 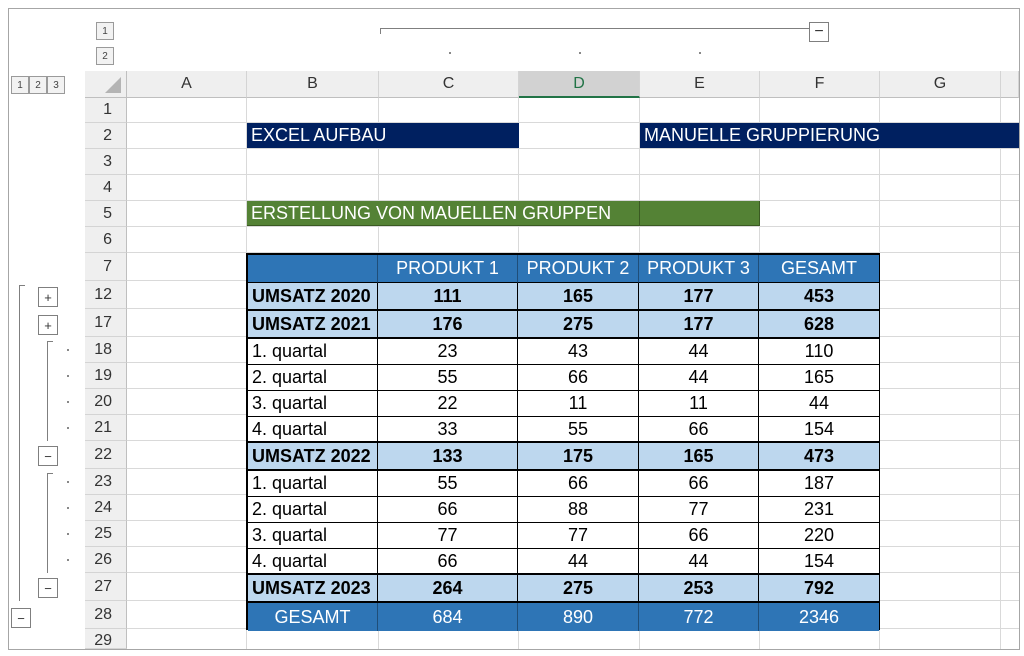 What do you see at coordinates (819, 484) in the screenshot?
I see `table-cell: 187` at bounding box center [819, 484].